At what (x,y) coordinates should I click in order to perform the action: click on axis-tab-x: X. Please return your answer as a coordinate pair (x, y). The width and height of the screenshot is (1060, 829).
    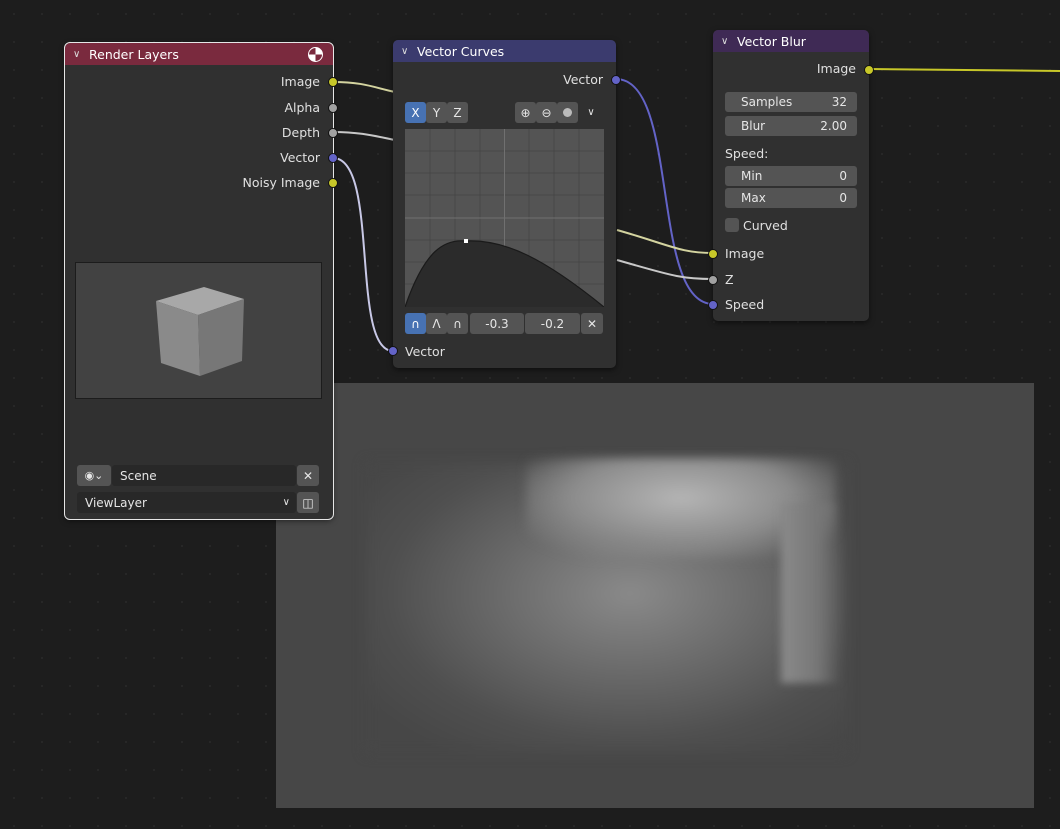
    Looking at the image, I should click on (415, 112).